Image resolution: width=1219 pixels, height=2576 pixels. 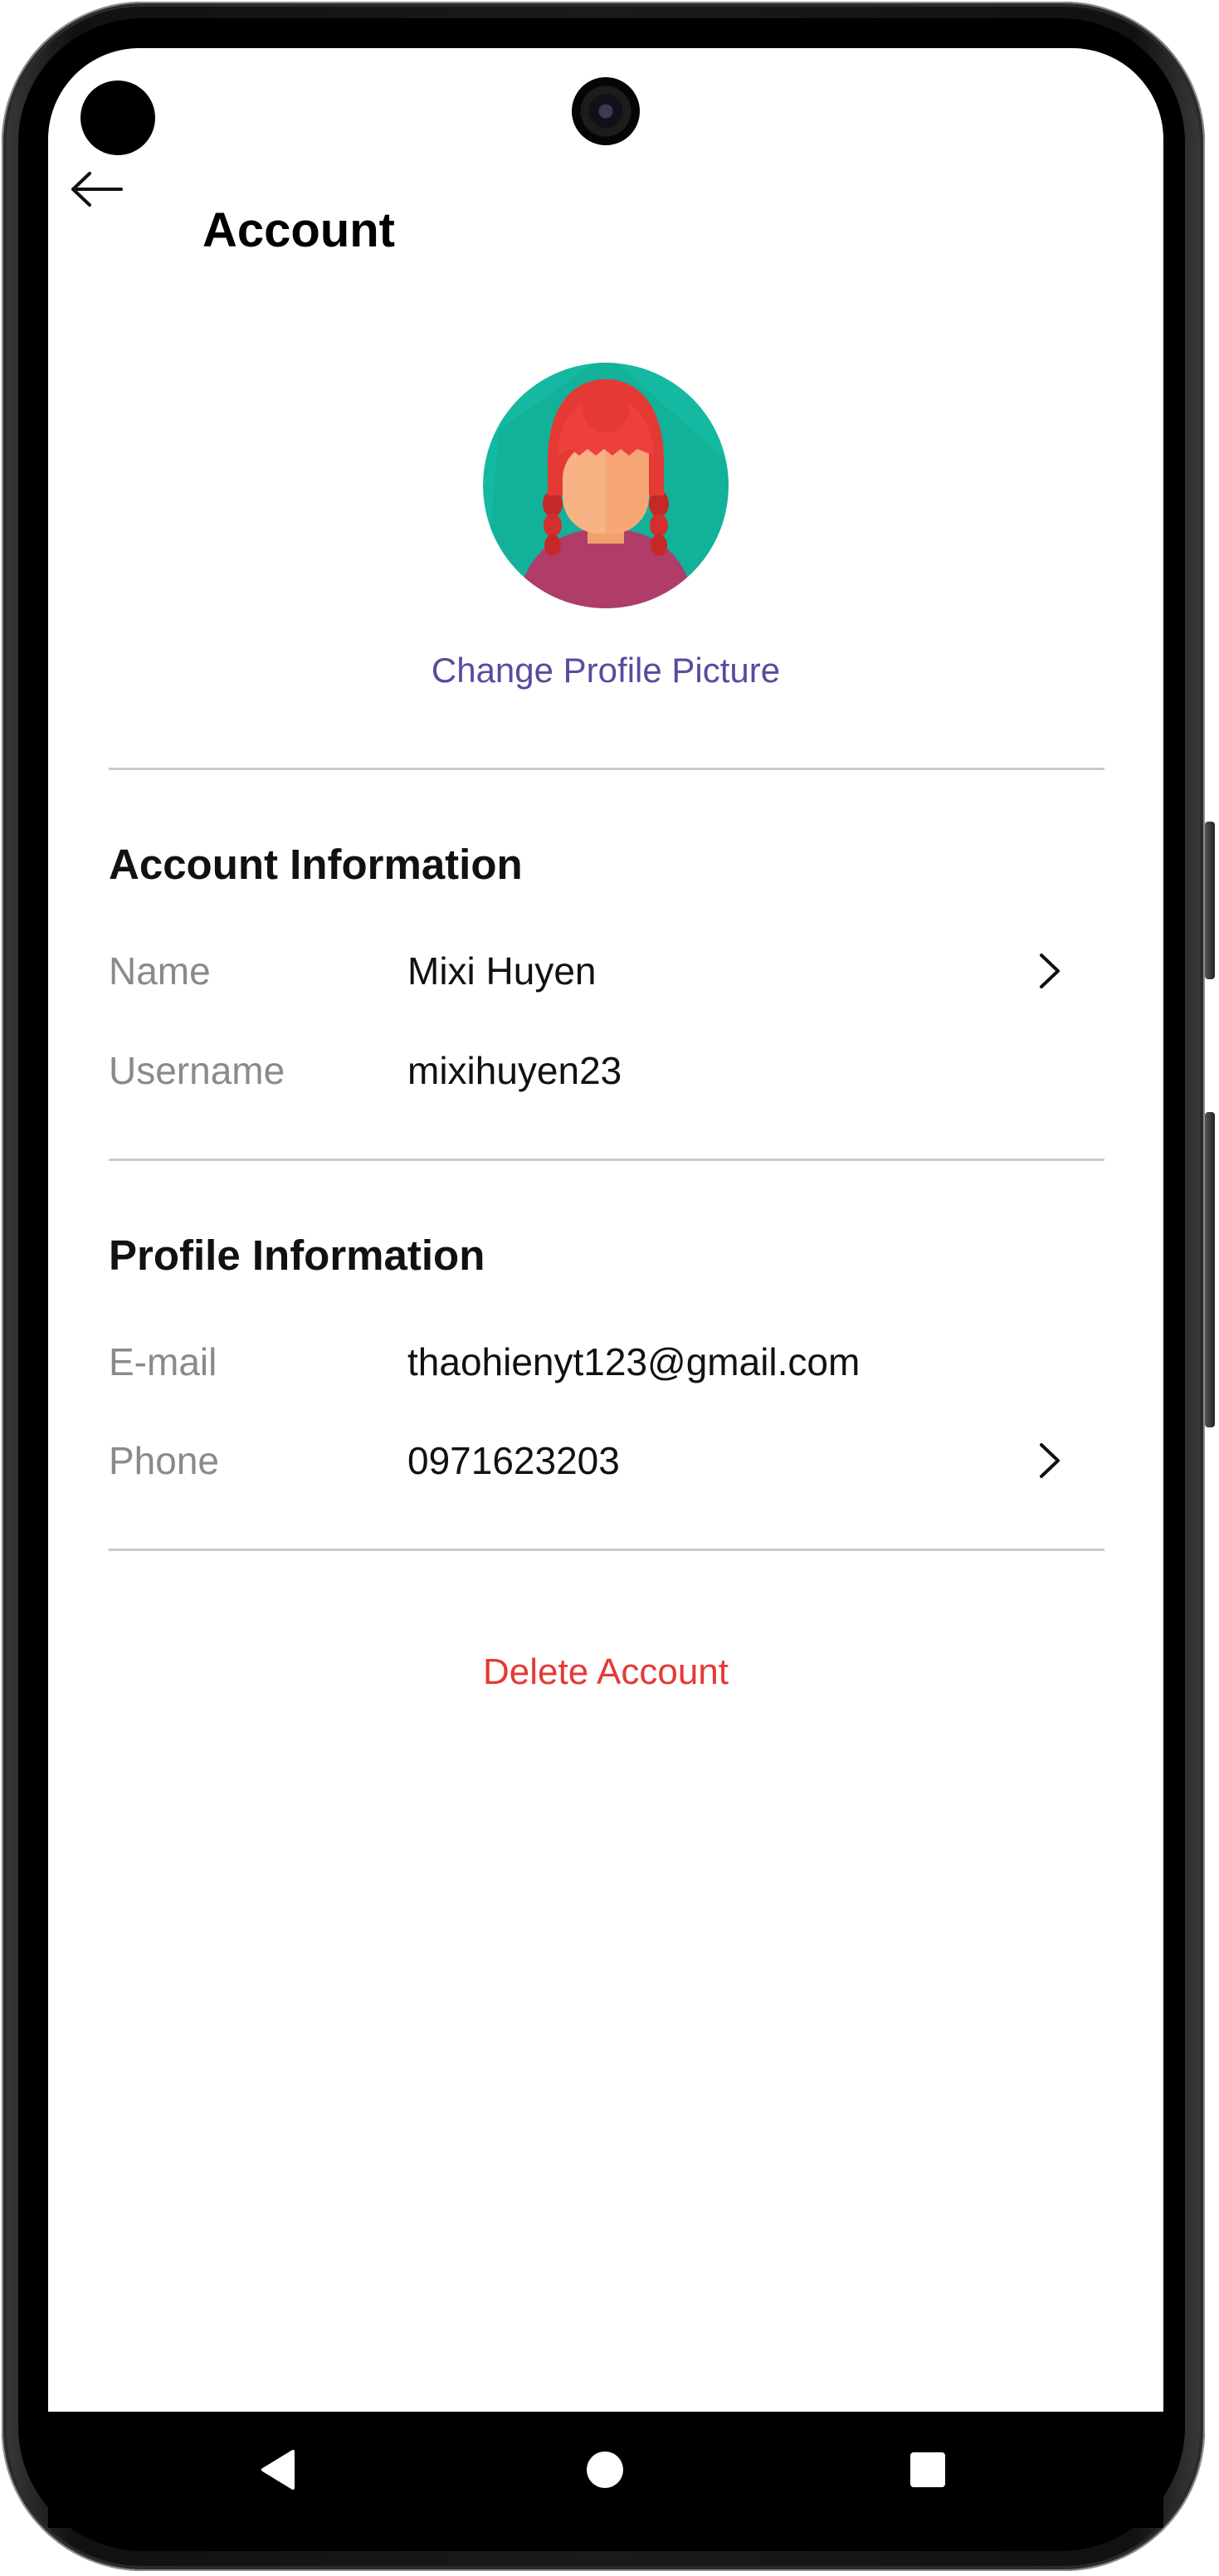 I want to click on front-camera, so click(x=606, y=111).